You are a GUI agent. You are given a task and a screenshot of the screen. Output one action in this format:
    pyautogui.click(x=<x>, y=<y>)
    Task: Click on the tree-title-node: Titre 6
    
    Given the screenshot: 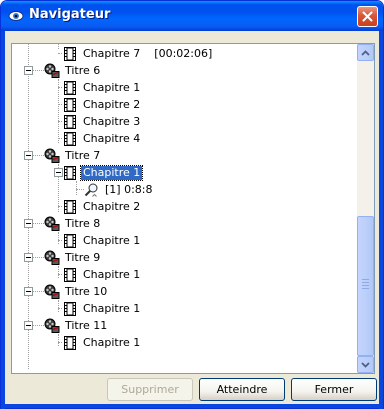 What is the action you would take?
    pyautogui.click(x=73, y=70)
    